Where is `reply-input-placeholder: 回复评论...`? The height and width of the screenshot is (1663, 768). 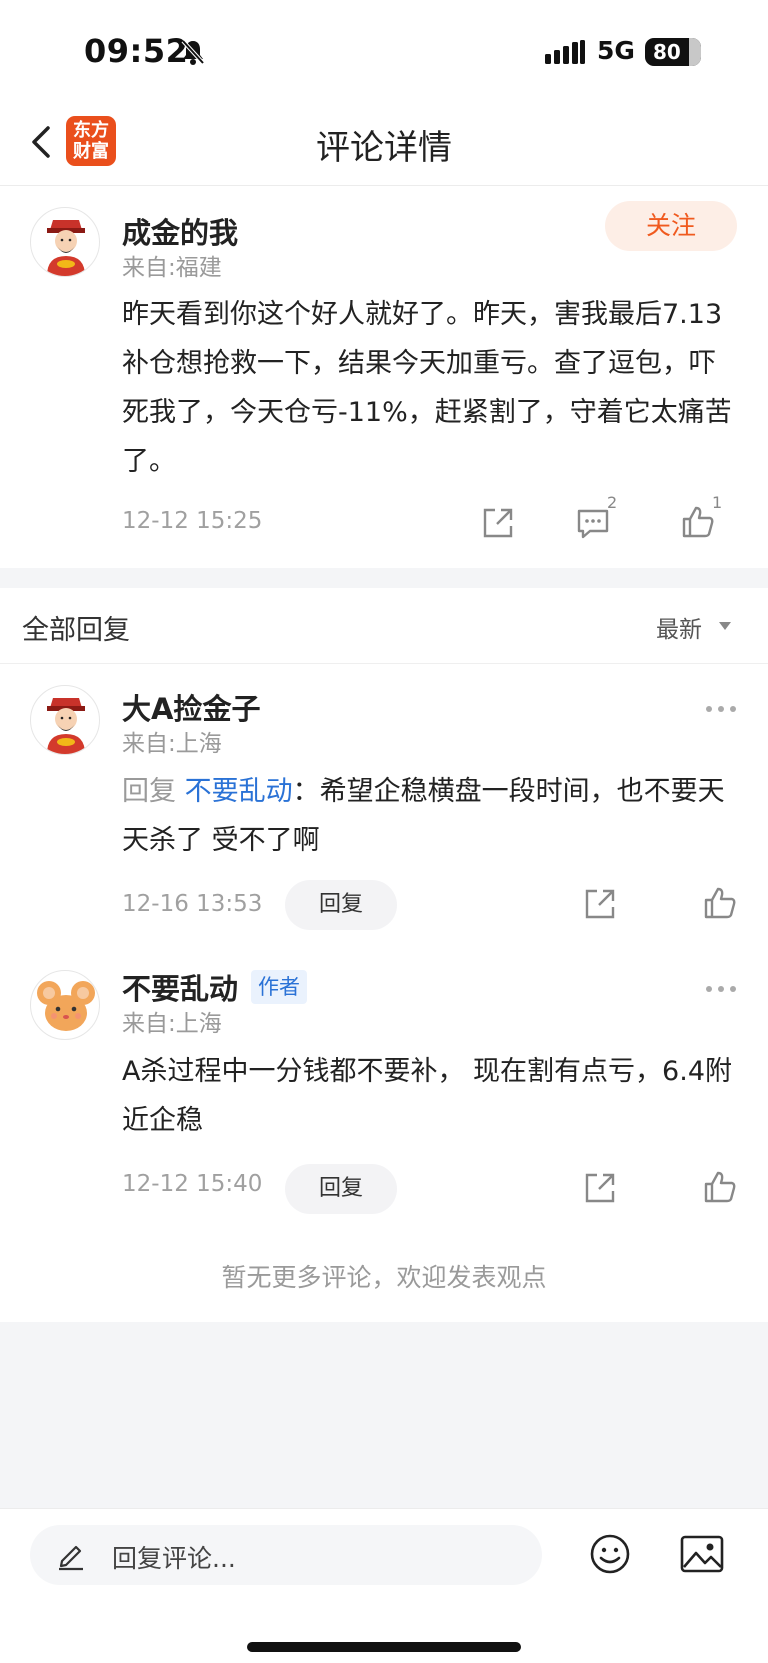
reply-input-placeholder: 回复评论... is located at coordinates (174, 1558).